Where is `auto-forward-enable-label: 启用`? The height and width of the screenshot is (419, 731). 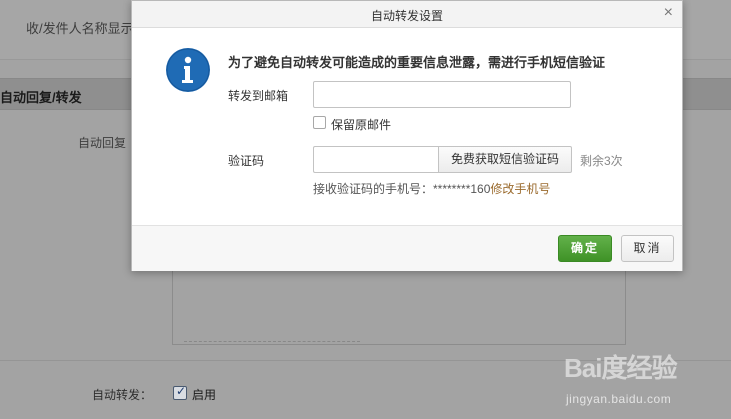
auto-forward-enable-label: 启用 is located at coordinates (204, 395).